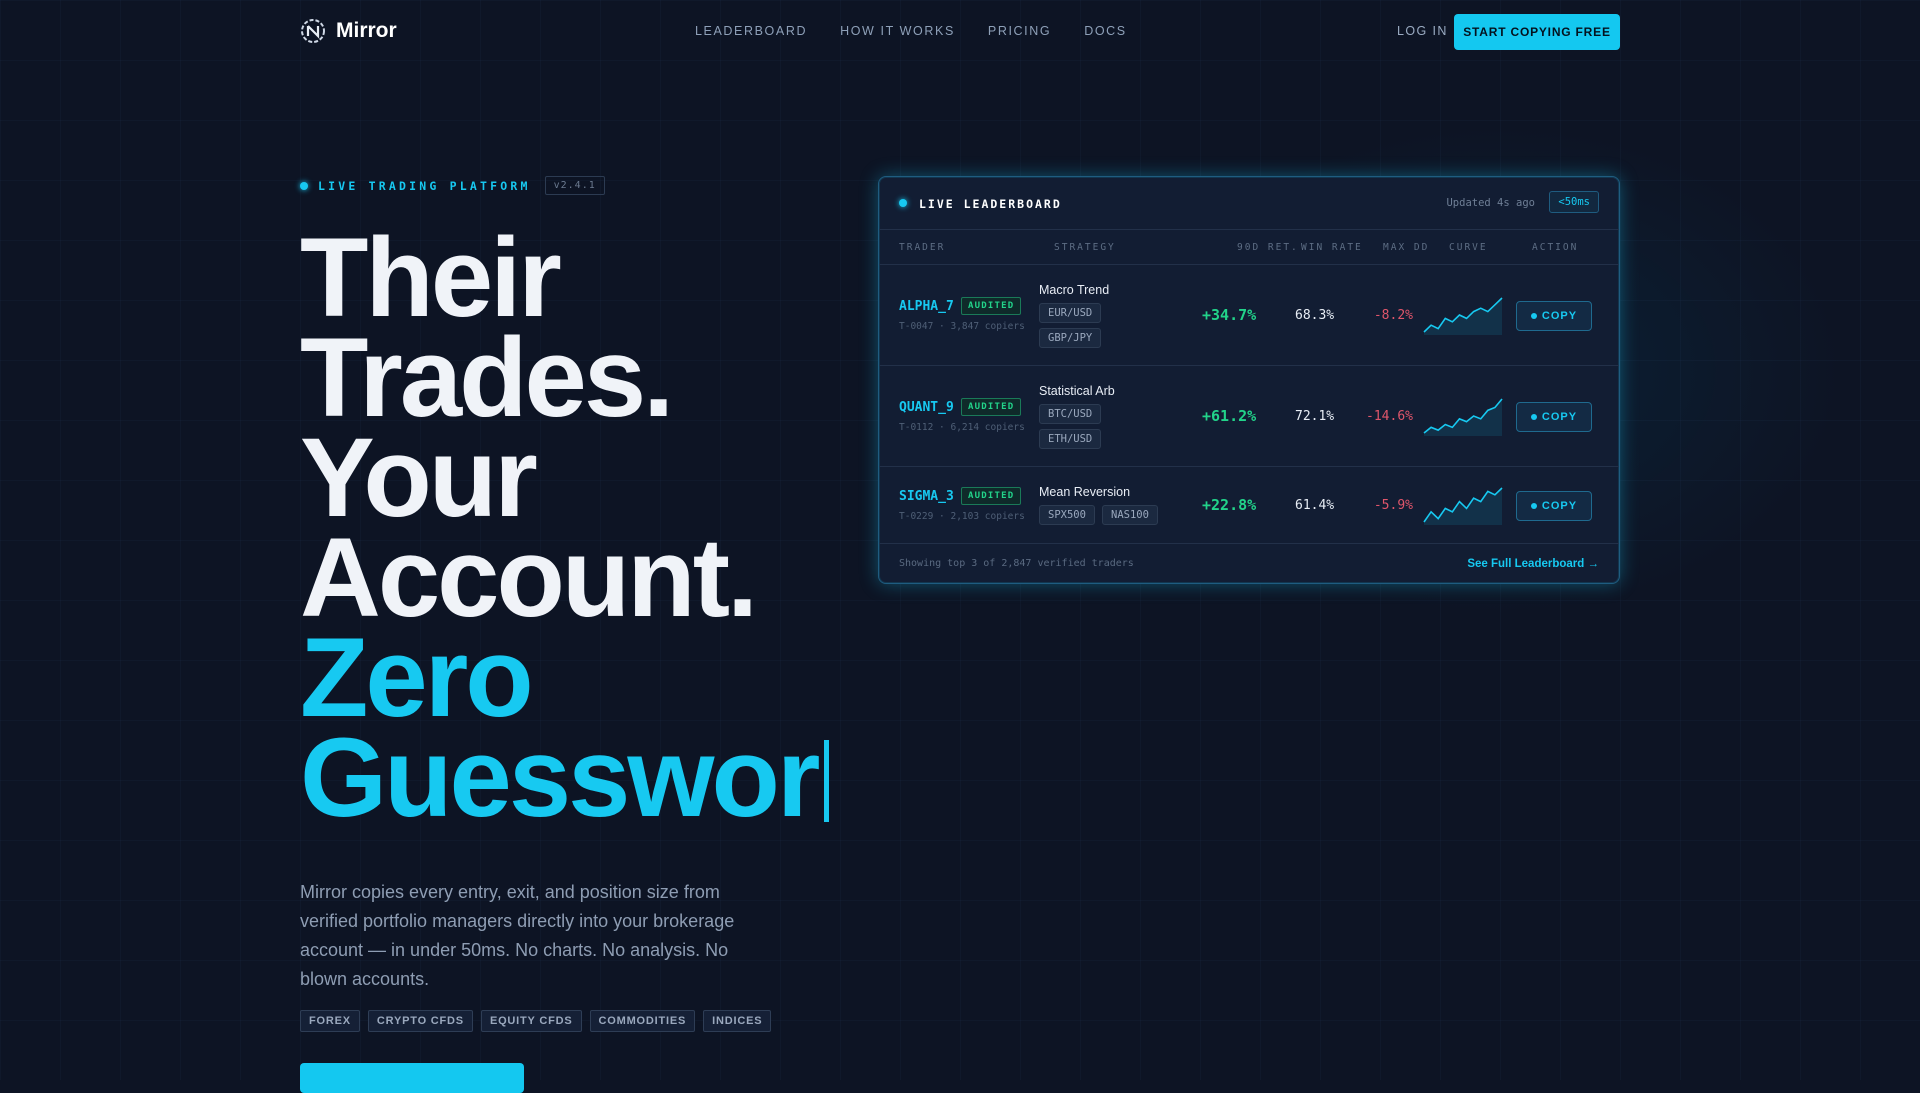  Describe the element at coordinates (412, 1078) in the screenshot. I see `hero-cta-button` at that location.